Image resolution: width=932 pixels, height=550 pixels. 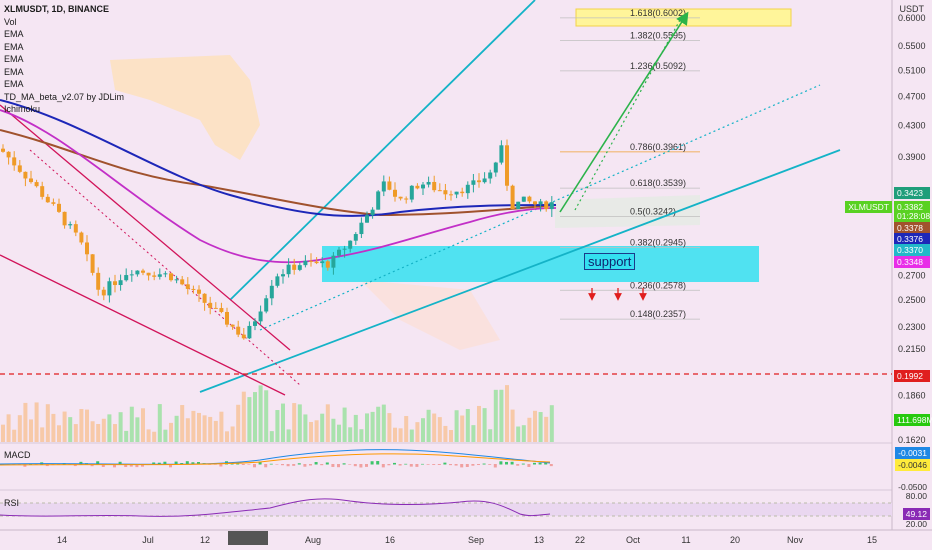 What do you see at coordinates (912, 300) in the screenshot?
I see `y-tick-label: 0.2500` at bounding box center [912, 300].